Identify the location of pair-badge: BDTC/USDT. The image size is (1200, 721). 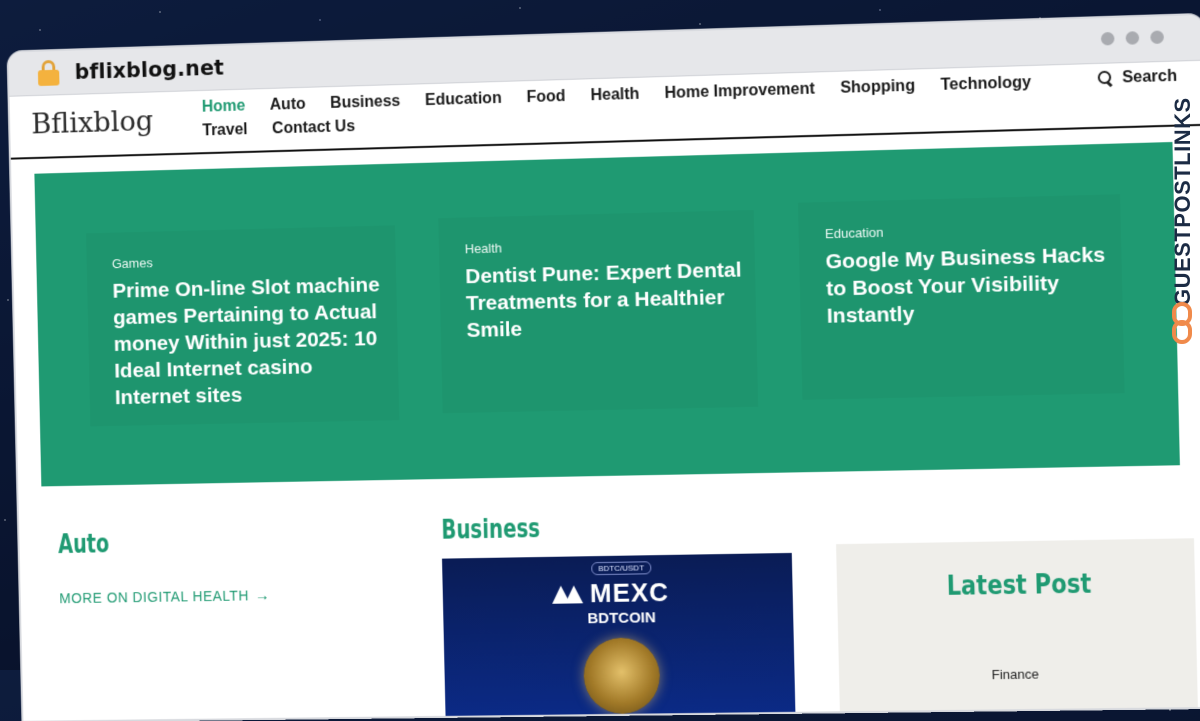
(621, 568).